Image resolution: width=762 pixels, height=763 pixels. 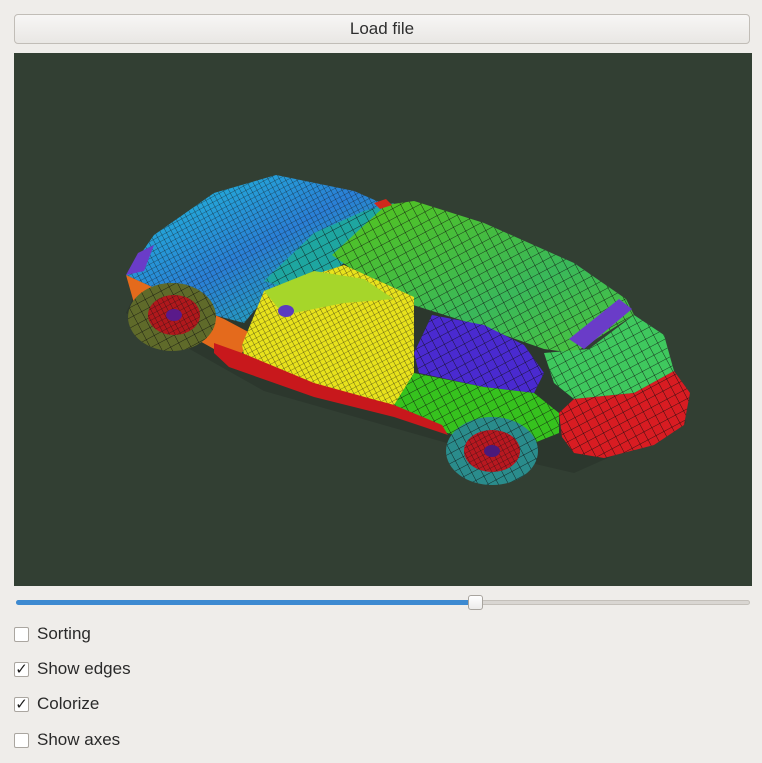 What do you see at coordinates (21, 669) in the screenshot?
I see `show-edges-checkbox: ✓` at bounding box center [21, 669].